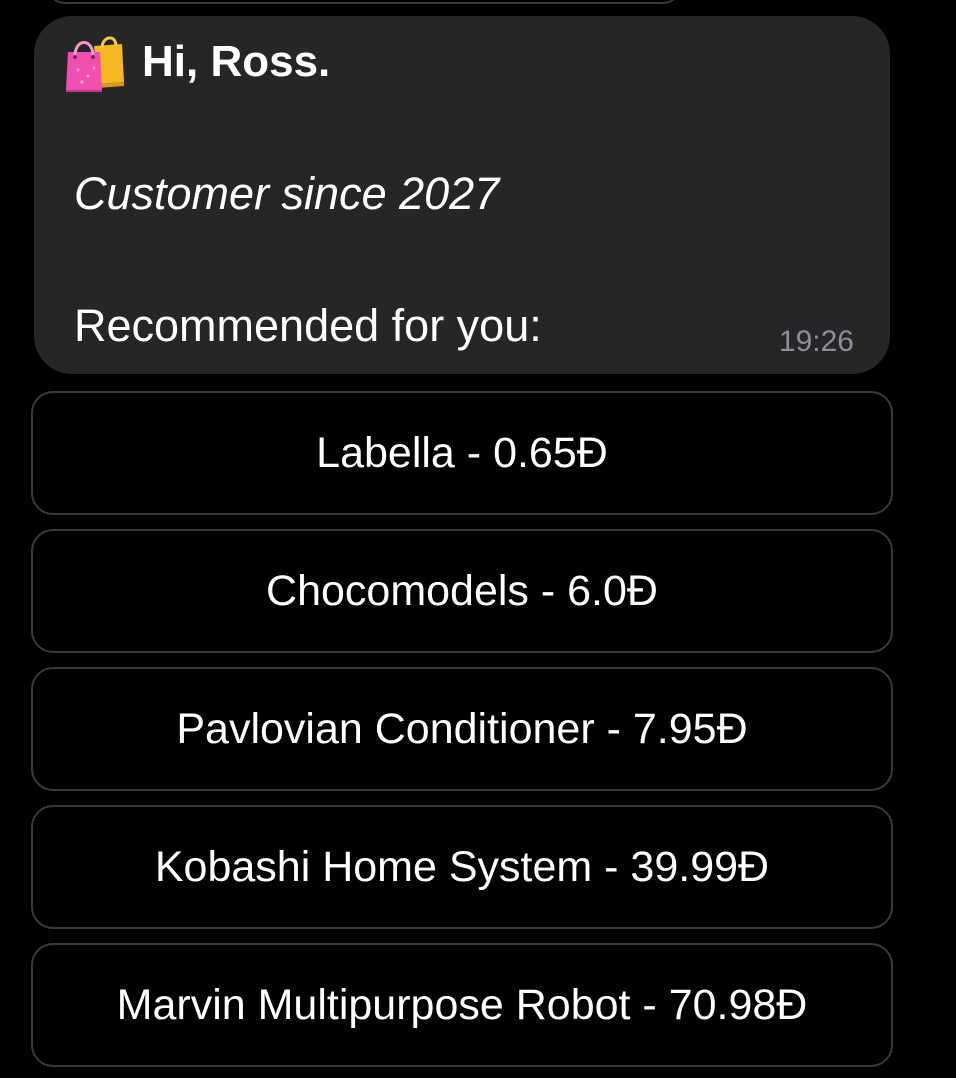  I want to click on product-button-kobashi-home-system: Kobashi Home System - 39.99Đ, so click(462, 867).